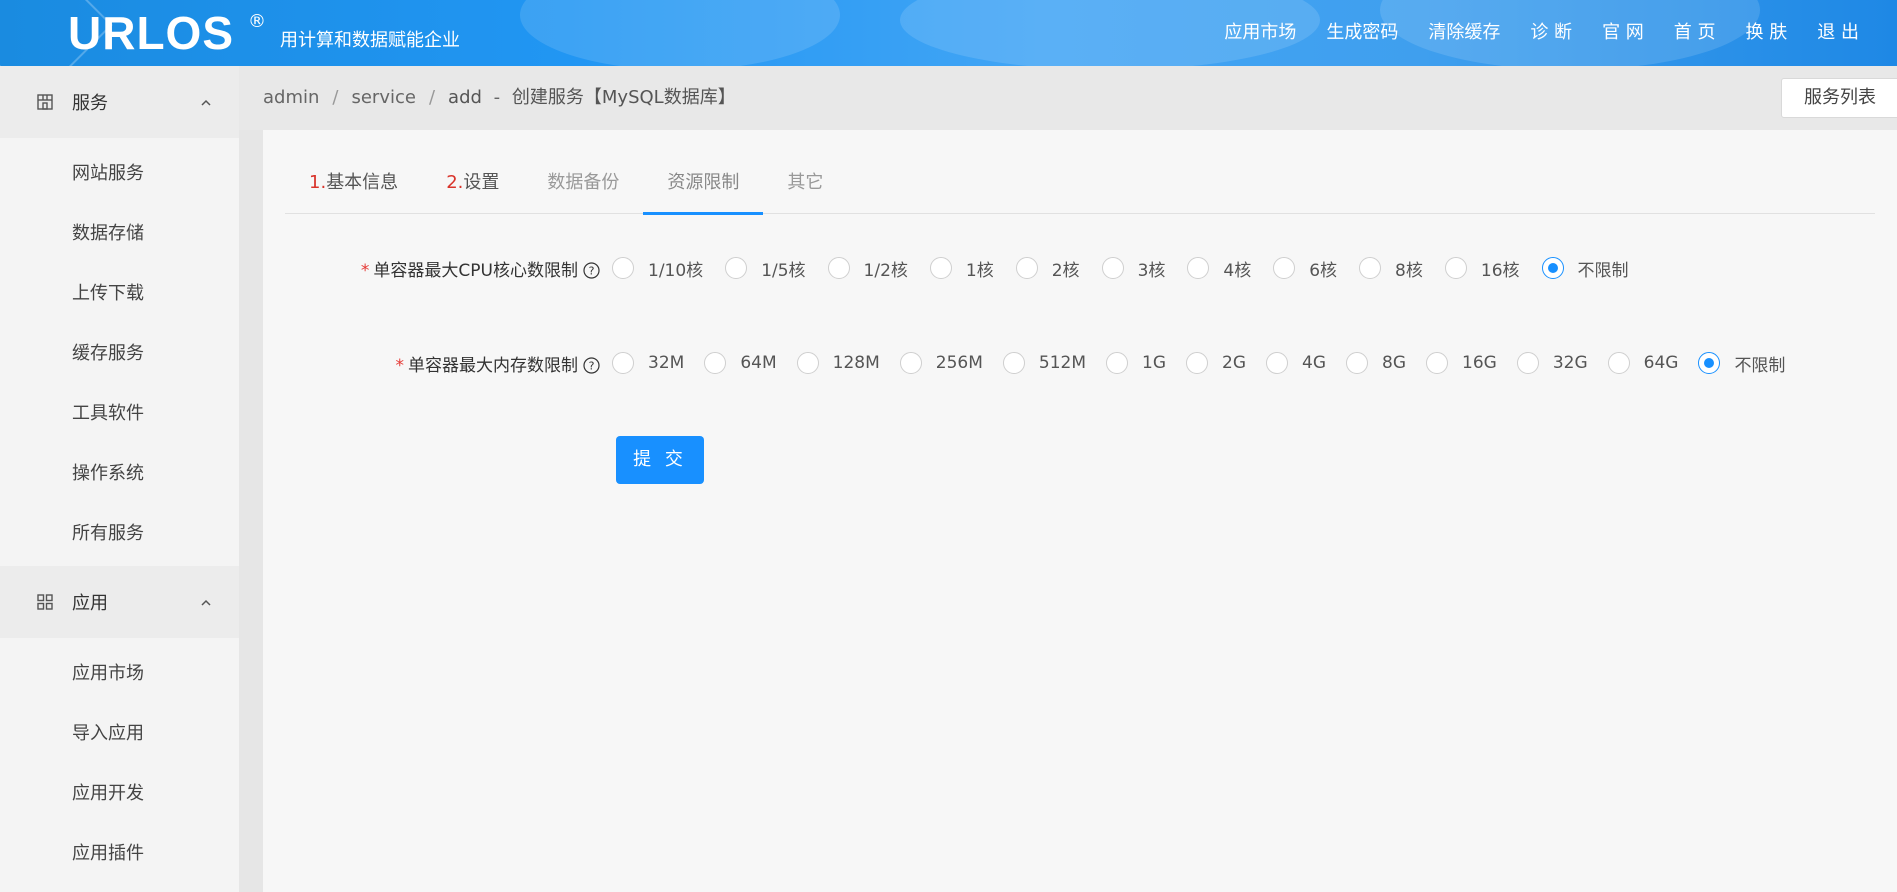 The height and width of the screenshot is (892, 1897). What do you see at coordinates (465, 97) in the screenshot?
I see `breadcrumb-add: add` at bounding box center [465, 97].